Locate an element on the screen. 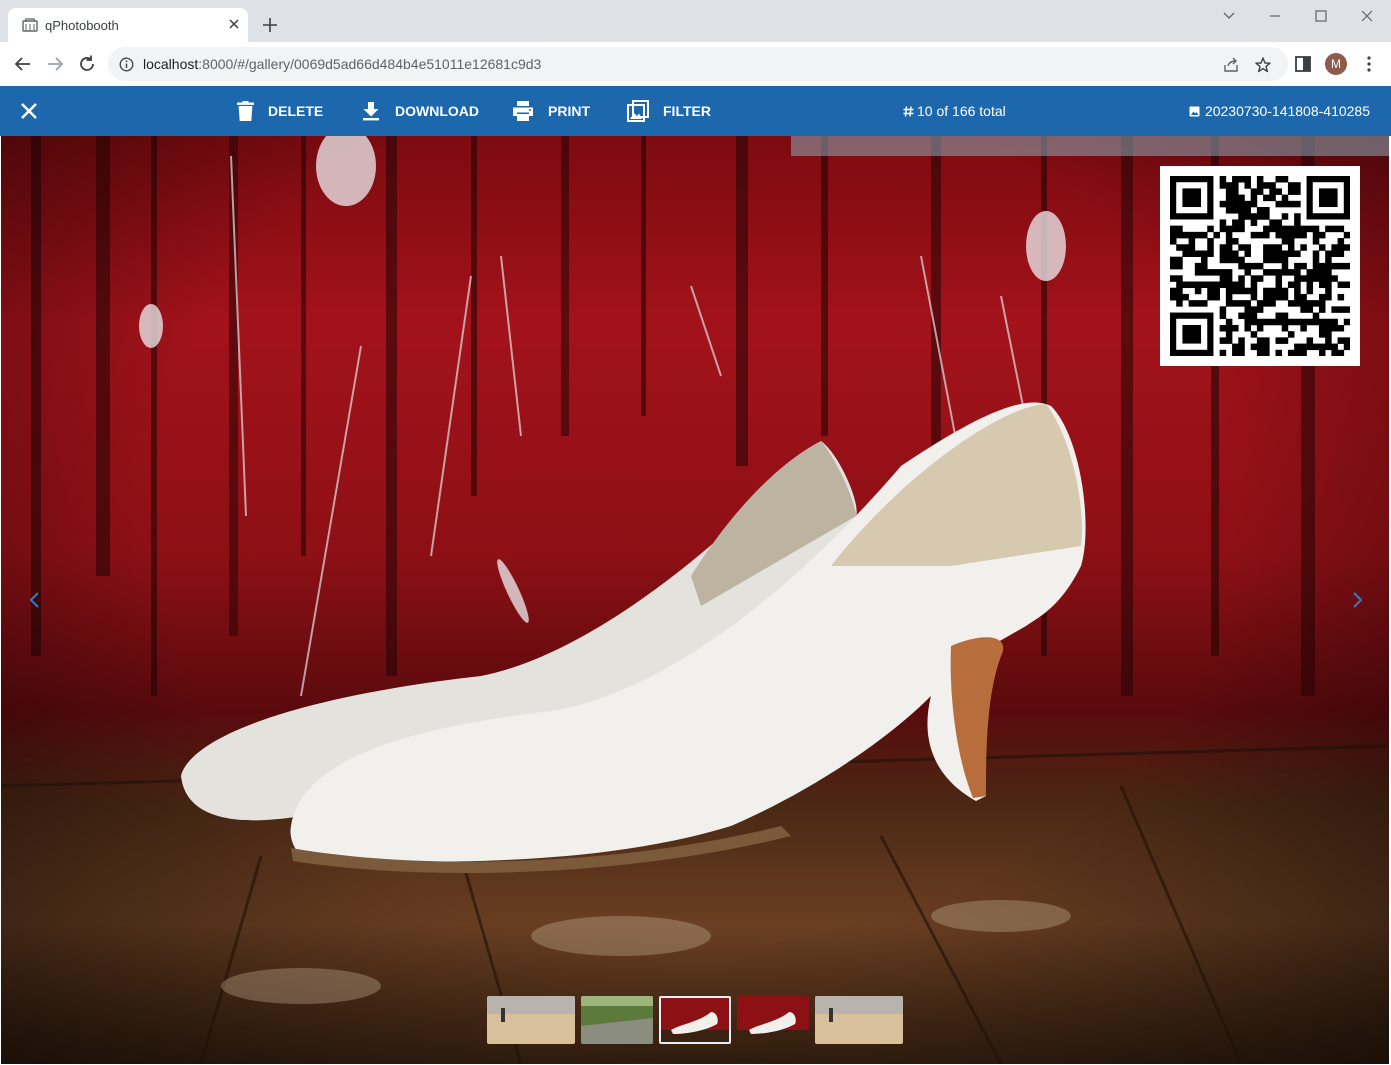 The height and width of the screenshot is (1065, 1391). maximize-icon is located at coordinates (1321, 16).